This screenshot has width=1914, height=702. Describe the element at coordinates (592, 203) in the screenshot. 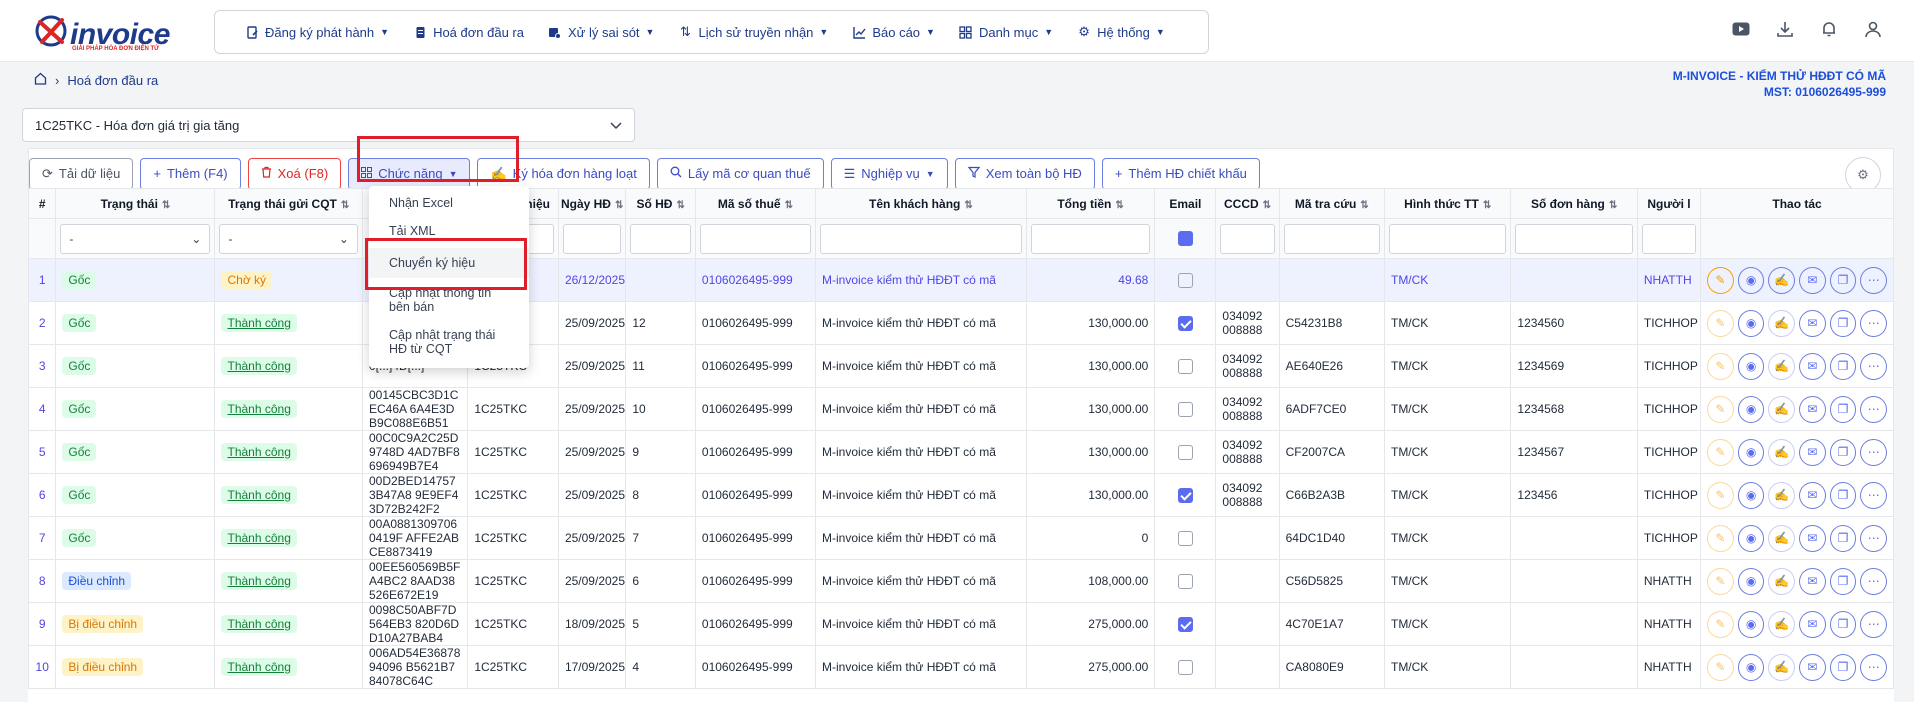

I see `col-header-date: Ngày HĐ ⇅` at that location.